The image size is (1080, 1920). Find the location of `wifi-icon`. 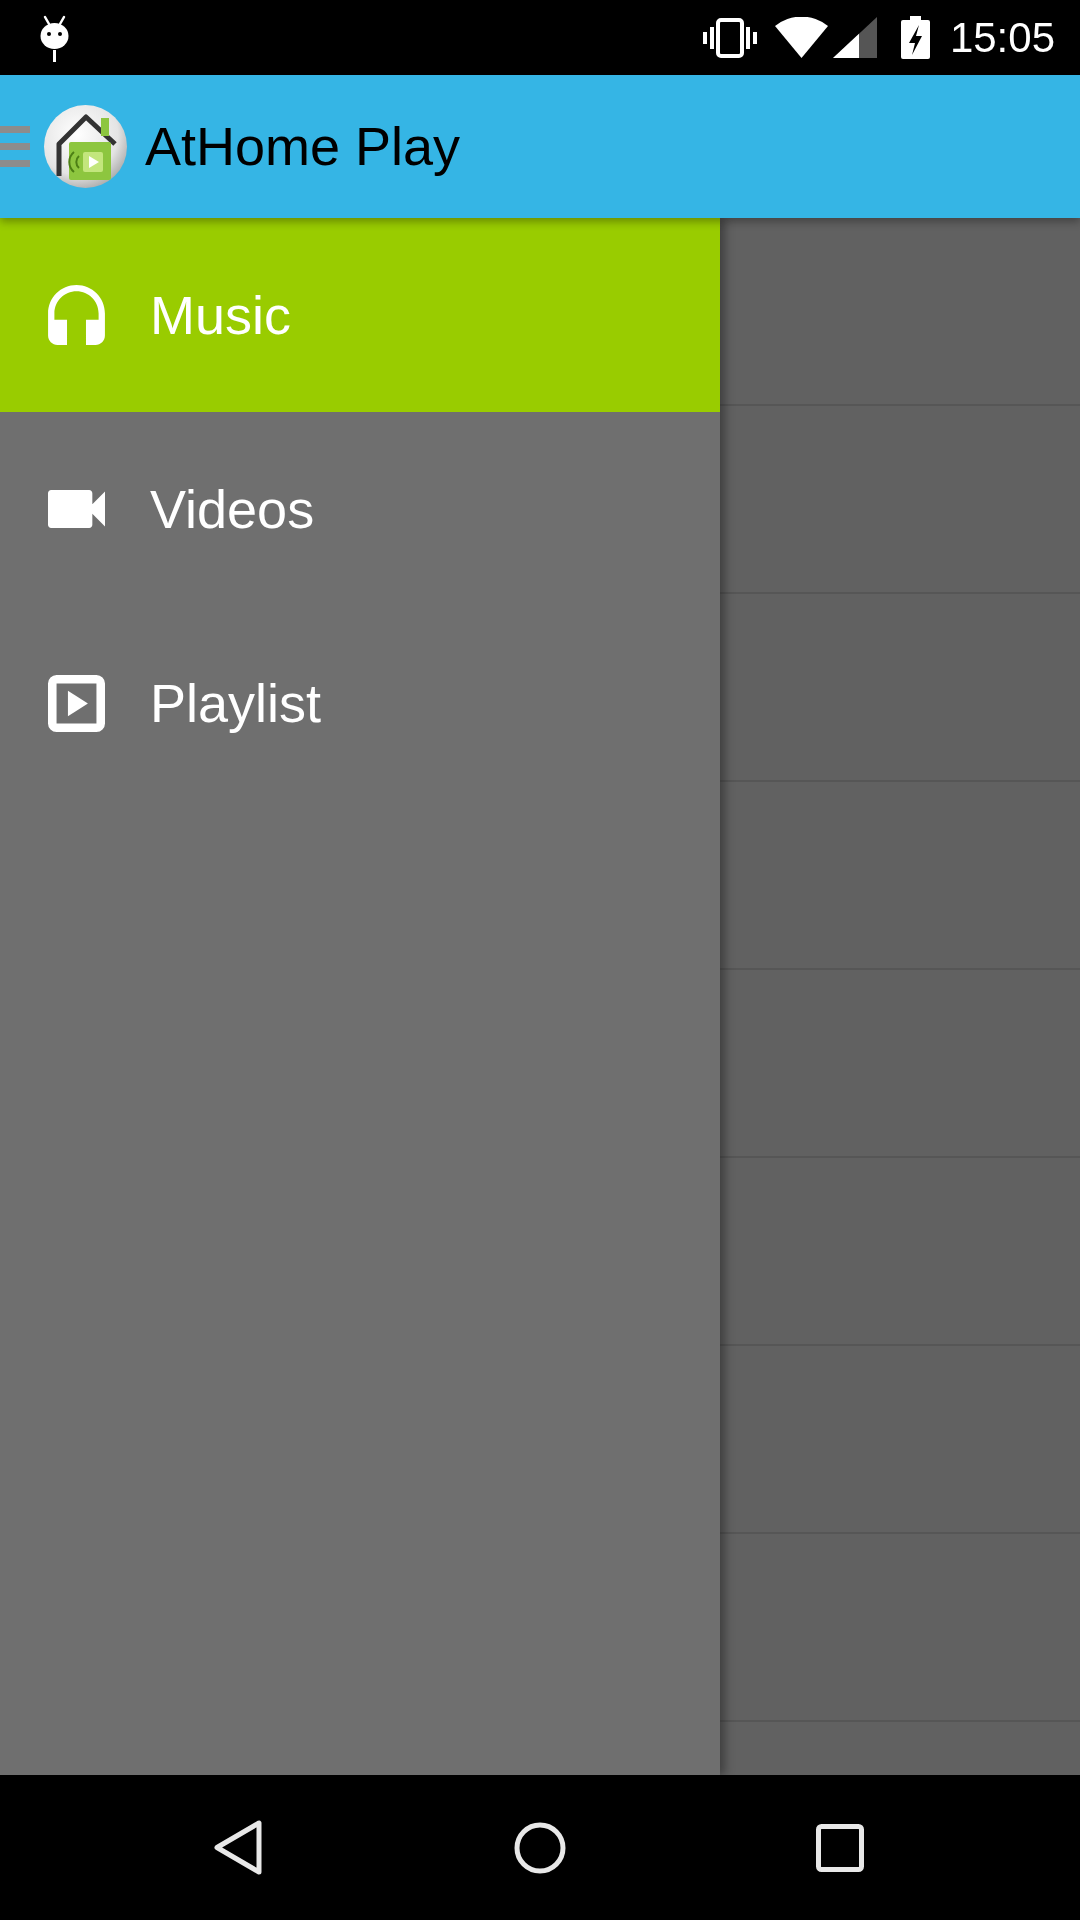

wifi-icon is located at coordinates (801, 37).